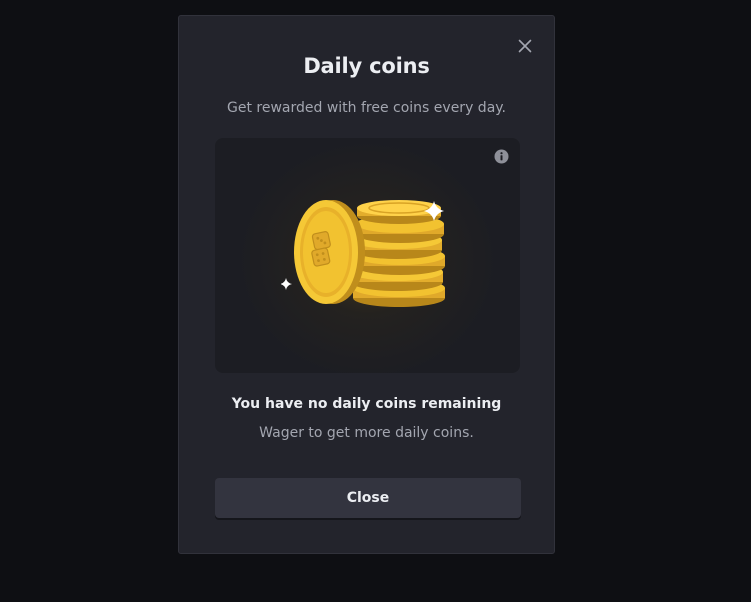 This screenshot has width=751, height=602. Describe the element at coordinates (366, 433) in the screenshot. I see `status-subtitle: Wager to get more daily coins.` at that location.